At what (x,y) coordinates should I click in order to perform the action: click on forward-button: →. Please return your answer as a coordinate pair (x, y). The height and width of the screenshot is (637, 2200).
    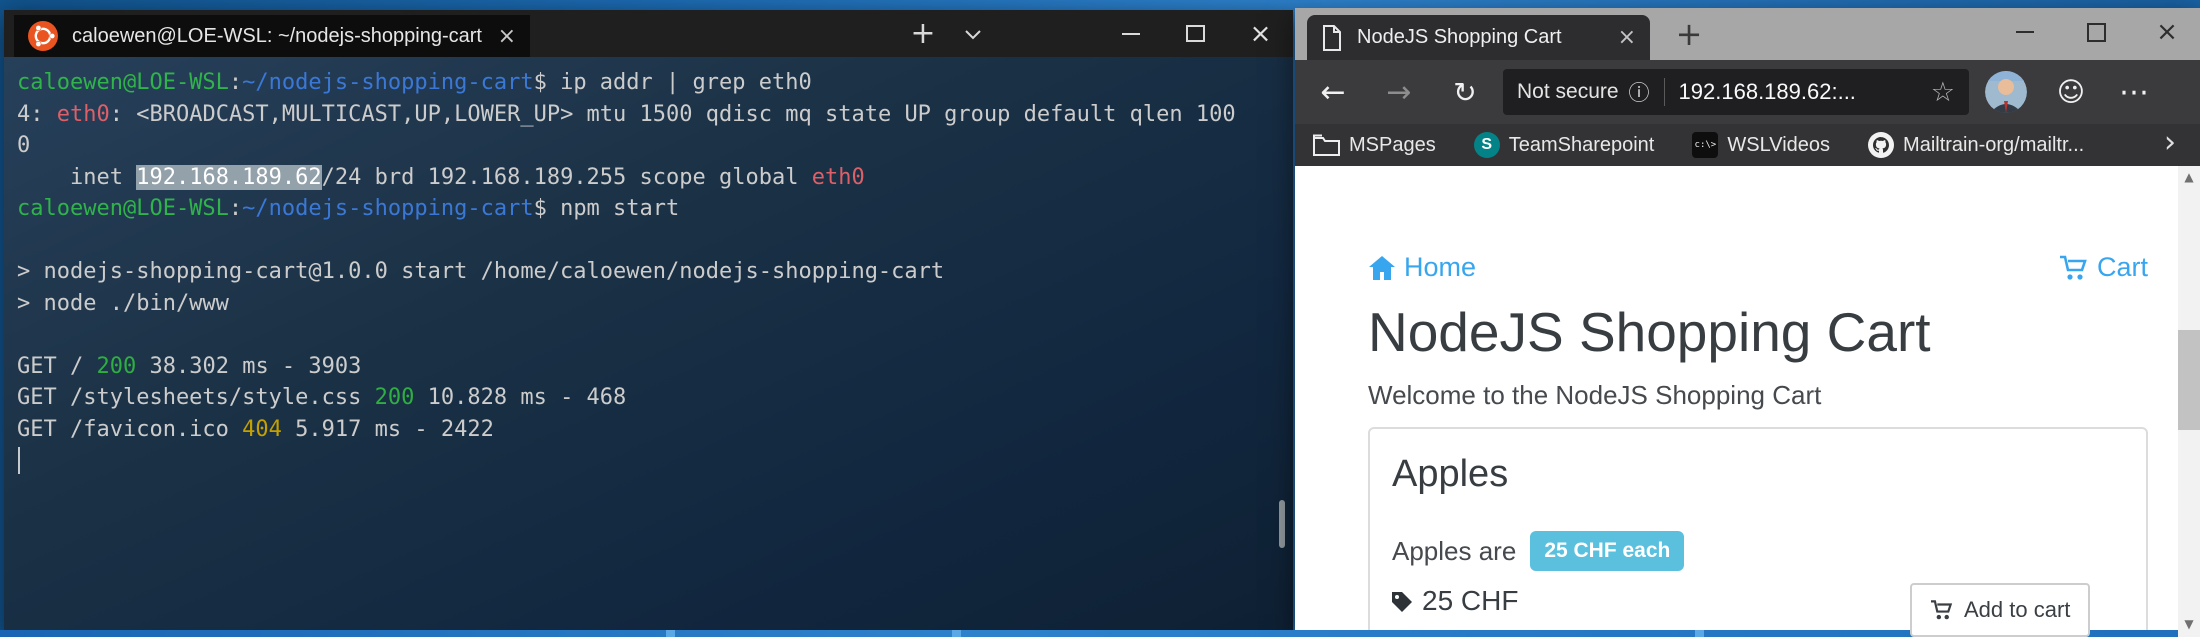
    Looking at the image, I should click on (1399, 92).